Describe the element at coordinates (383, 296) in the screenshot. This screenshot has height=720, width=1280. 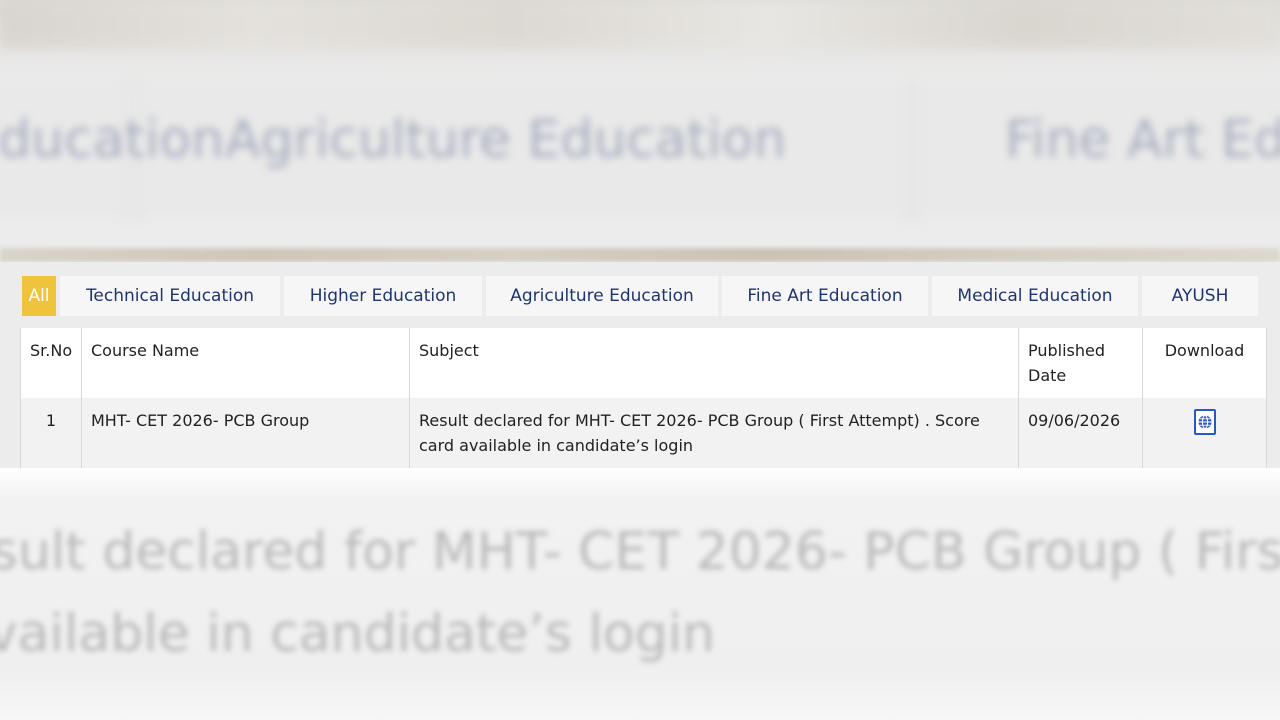
I see `tab-higher-education: Higher Education` at that location.